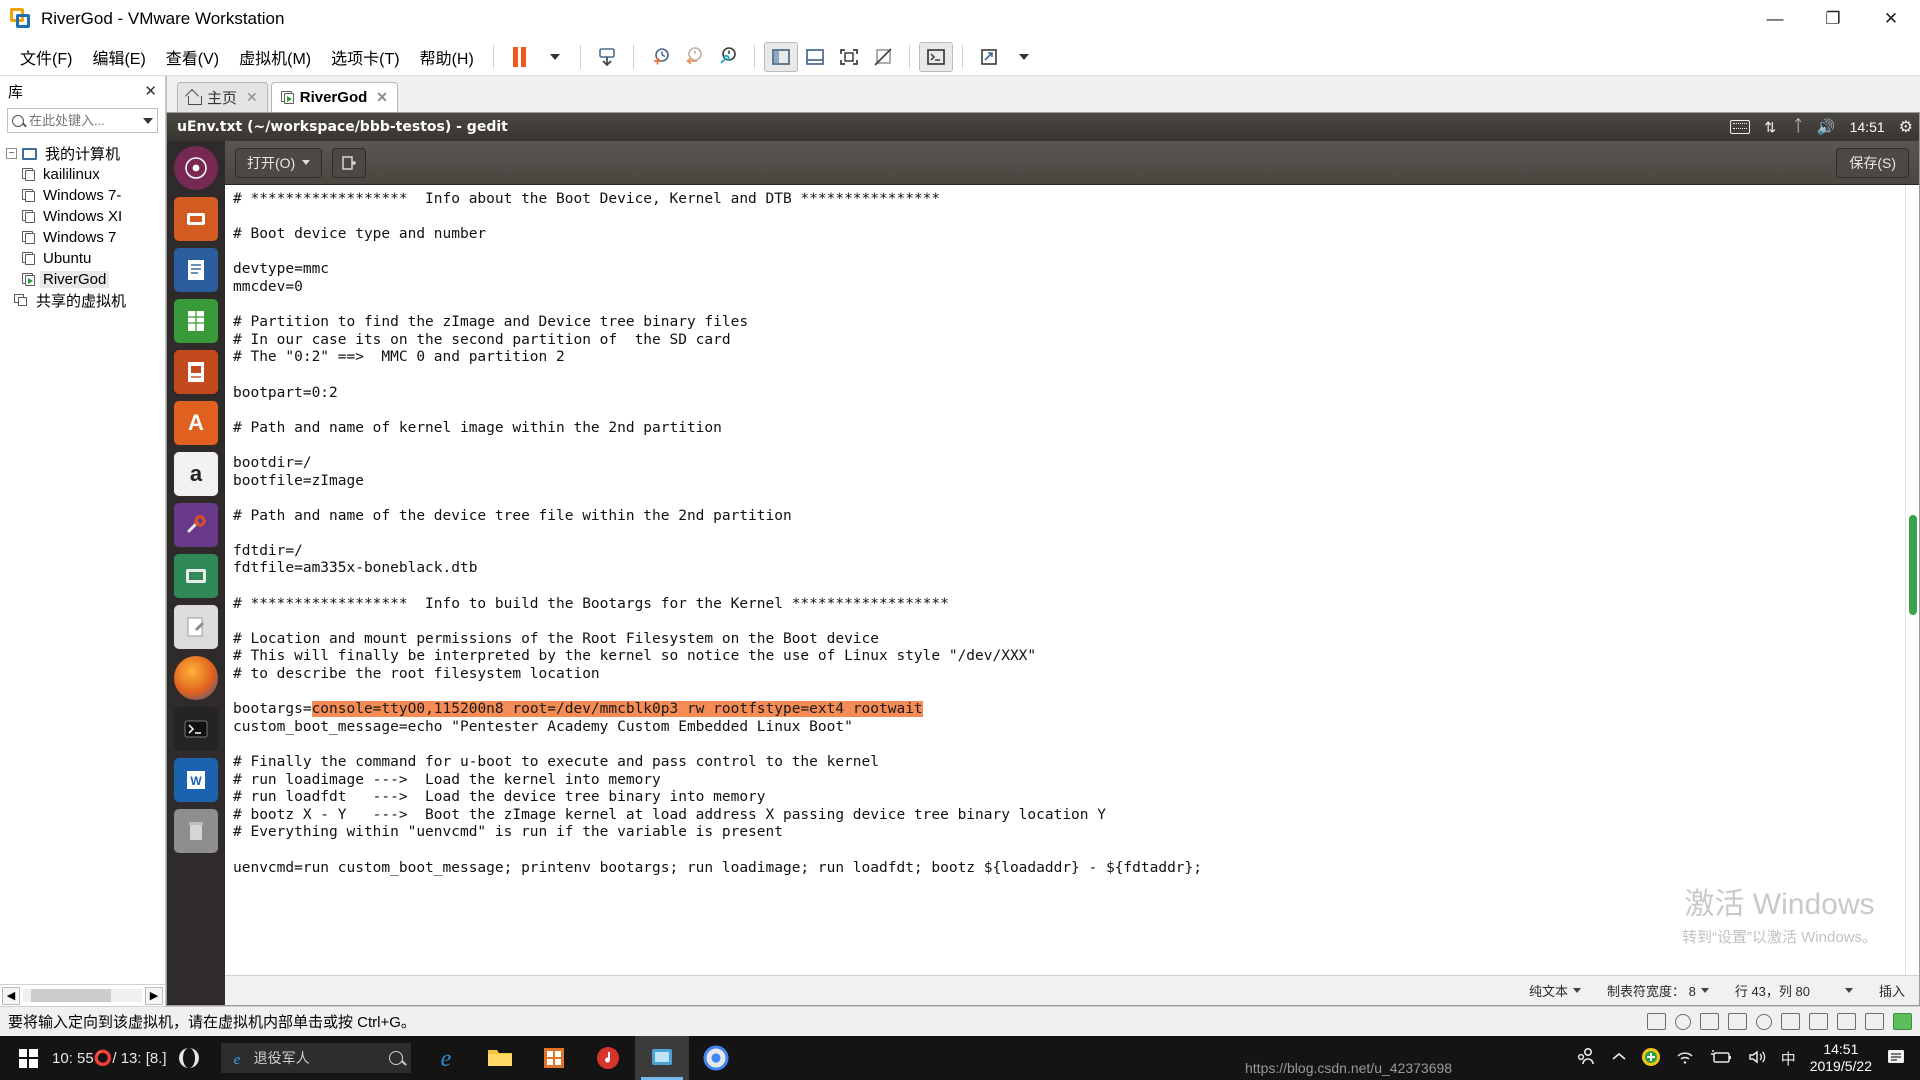  Describe the element at coordinates (1721, 1058) in the screenshot. I see `battery-charging-icon` at that location.